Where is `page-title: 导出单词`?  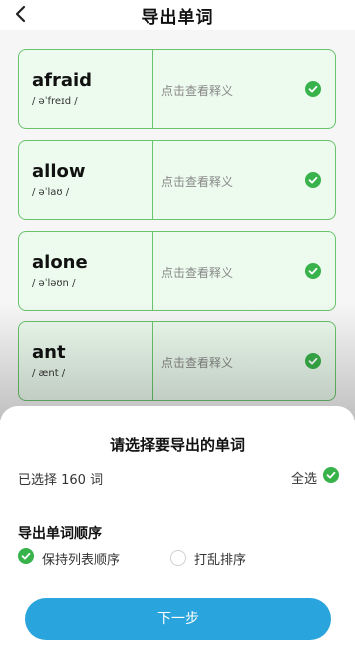 page-title: 导出单词 is located at coordinates (177, 18).